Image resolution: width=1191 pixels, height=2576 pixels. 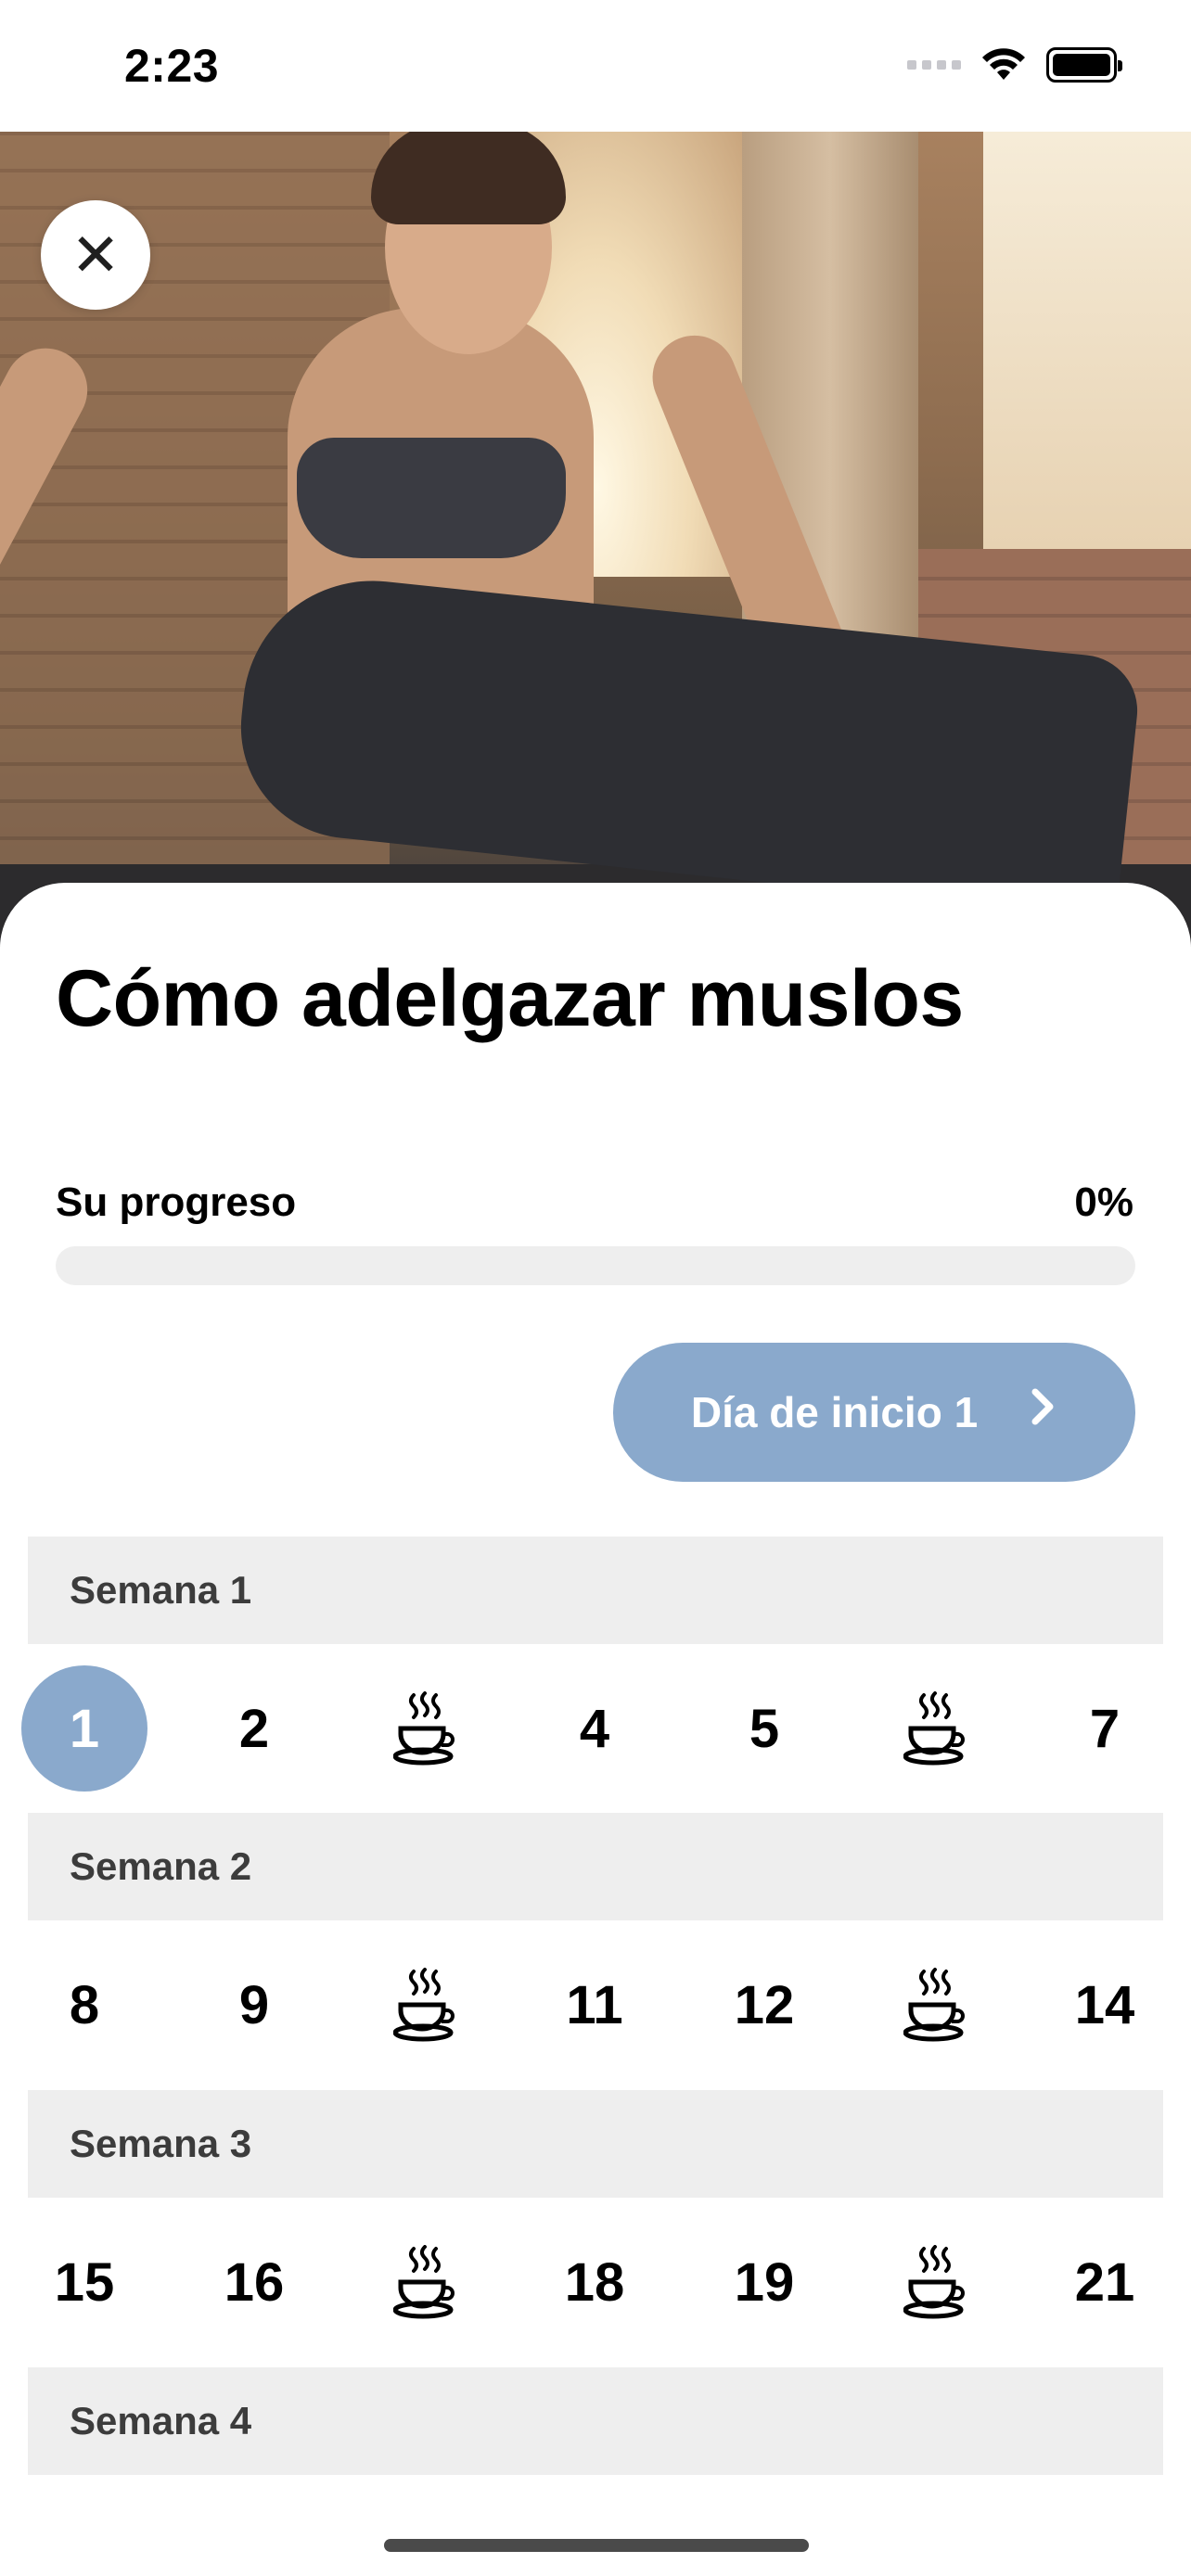 What do you see at coordinates (764, 1728) in the screenshot?
I see `day-5: 5` at bounding box center [764, 1728].